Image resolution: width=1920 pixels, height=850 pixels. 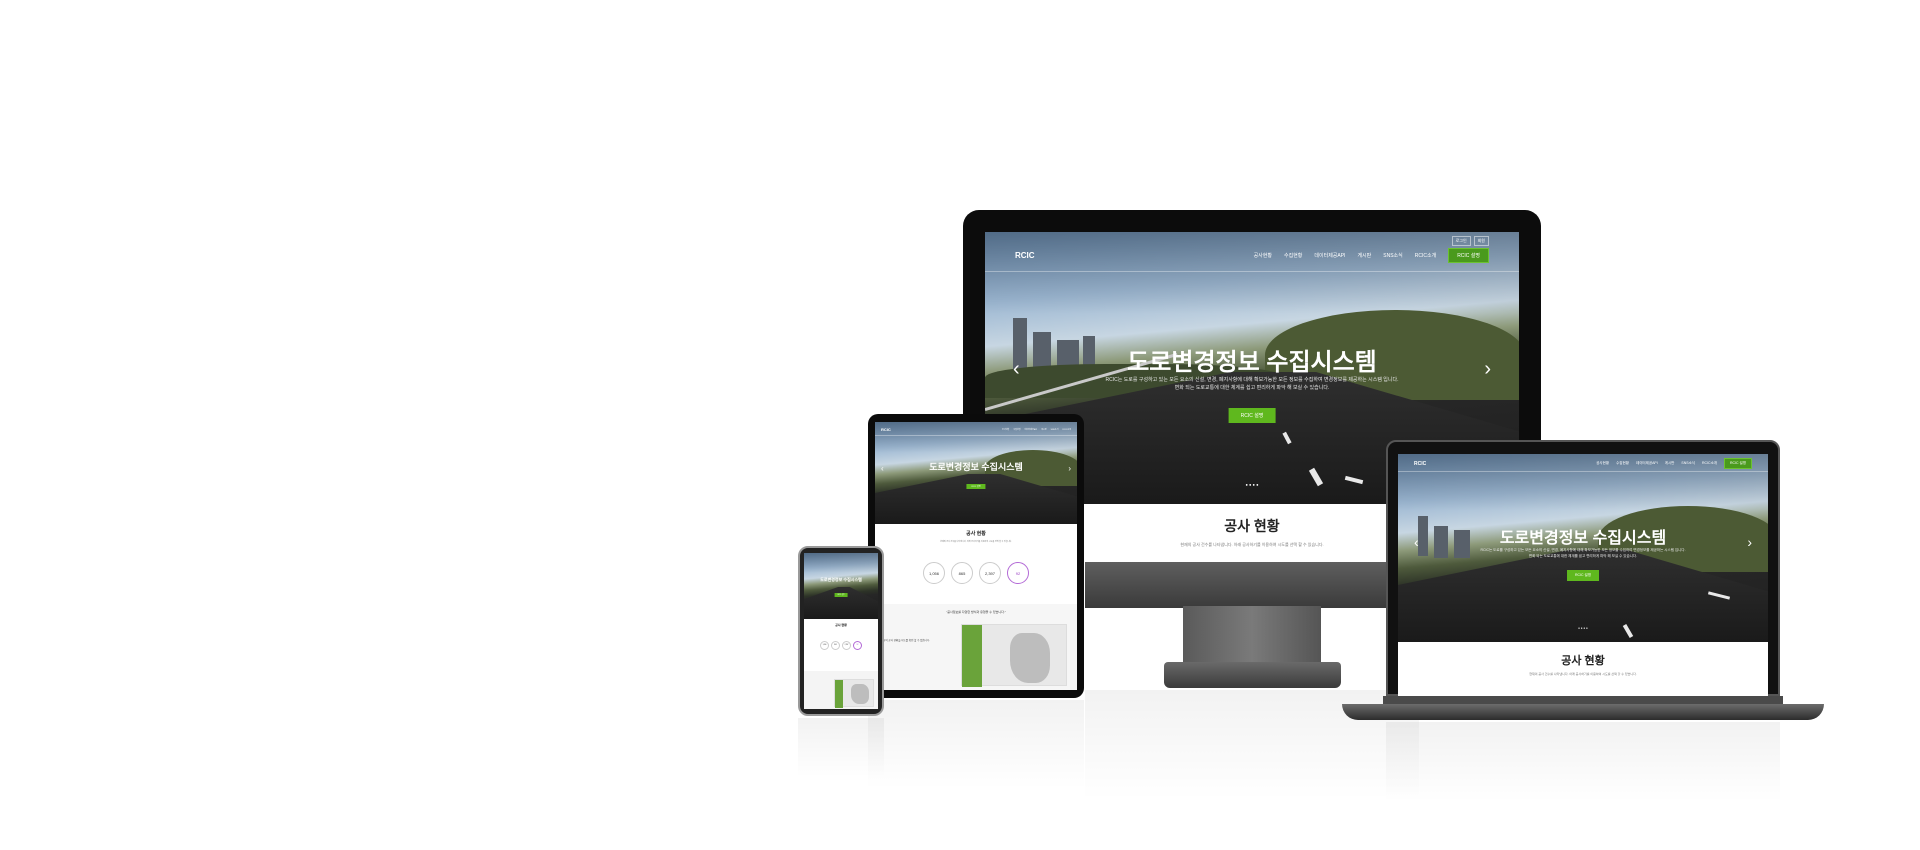 I want to click on laptop-reflection, so click(x=1583, y=762).